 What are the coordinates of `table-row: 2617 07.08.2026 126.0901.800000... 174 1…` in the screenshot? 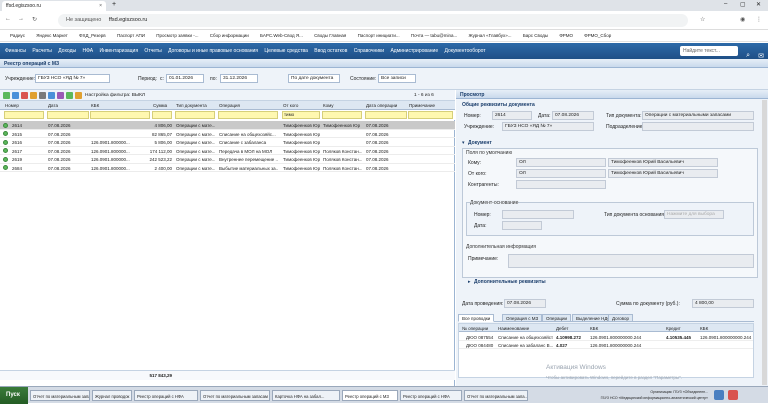 It's located at (227, 151).